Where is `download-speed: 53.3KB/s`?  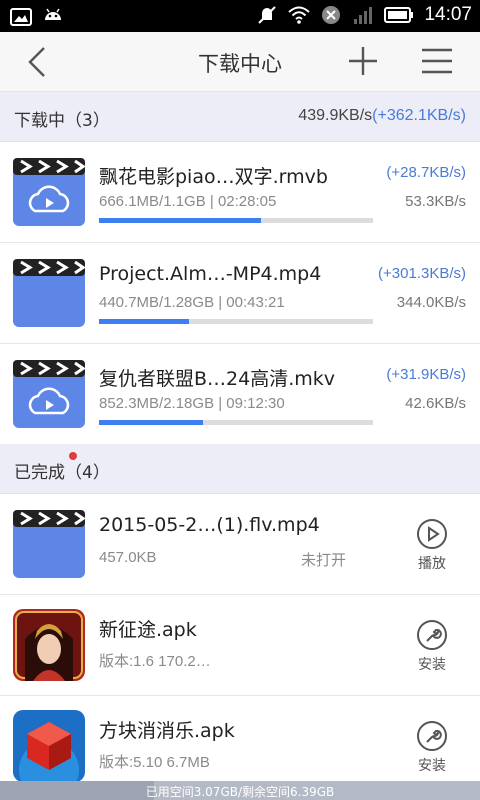 download-speed: 53.3KB/s is located at coordinates (435, 201).